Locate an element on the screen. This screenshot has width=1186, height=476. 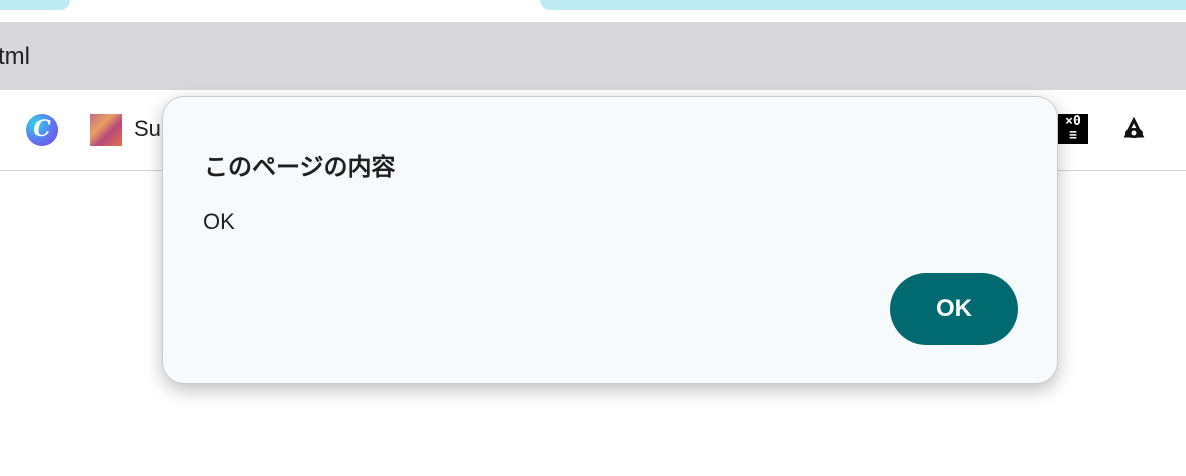
eye-icon is located at coordinates (1134, 130).